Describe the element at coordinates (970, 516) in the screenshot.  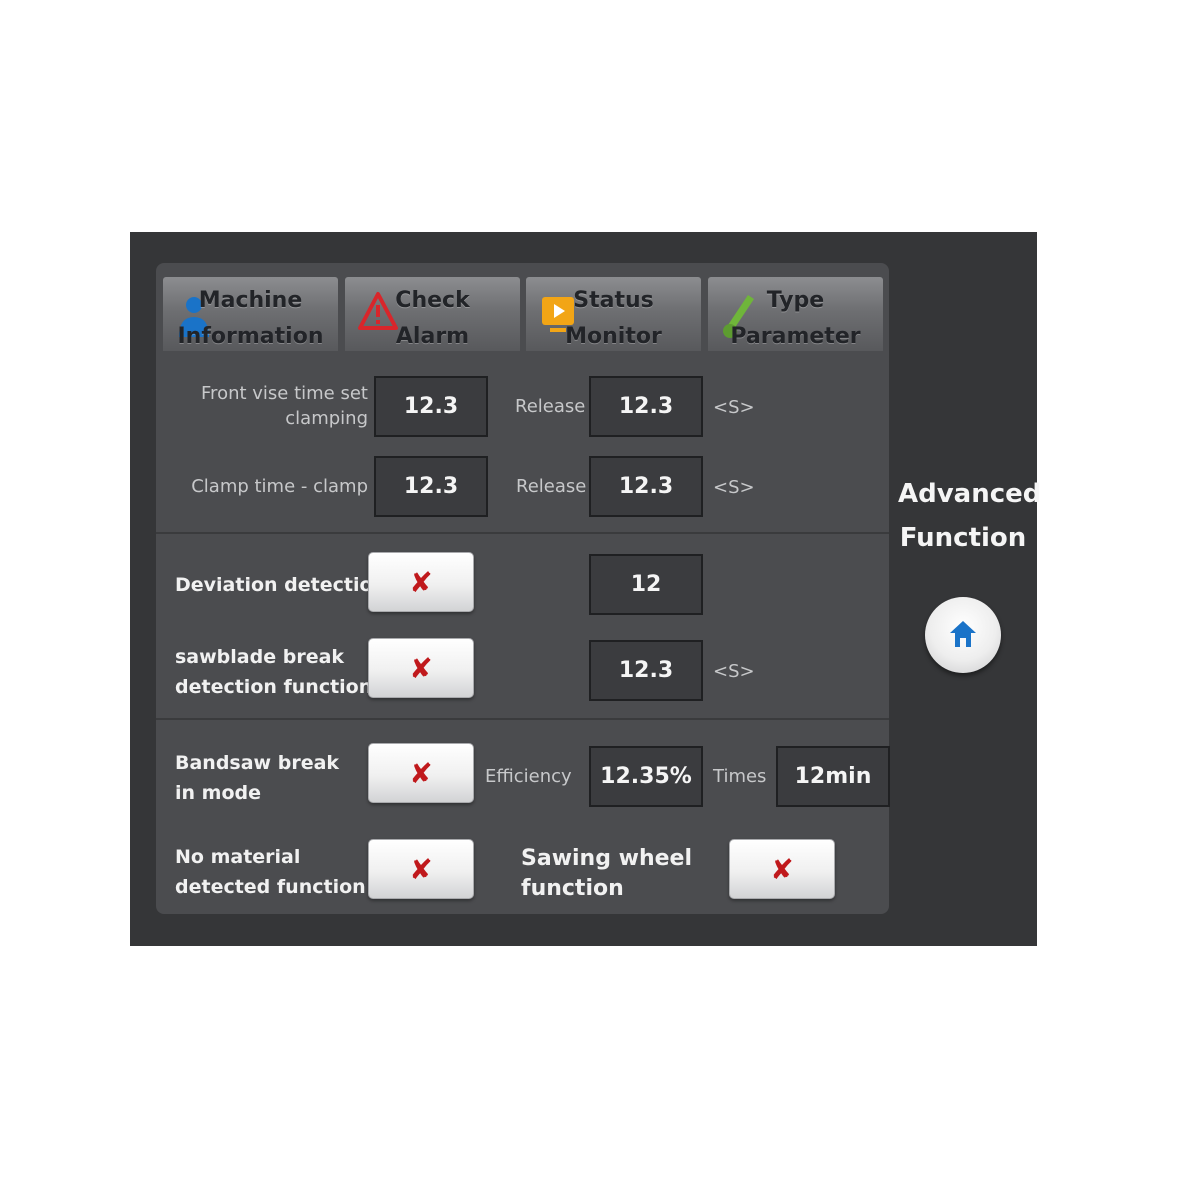
I see `advanced-function-title: Advanced Function` at that location.